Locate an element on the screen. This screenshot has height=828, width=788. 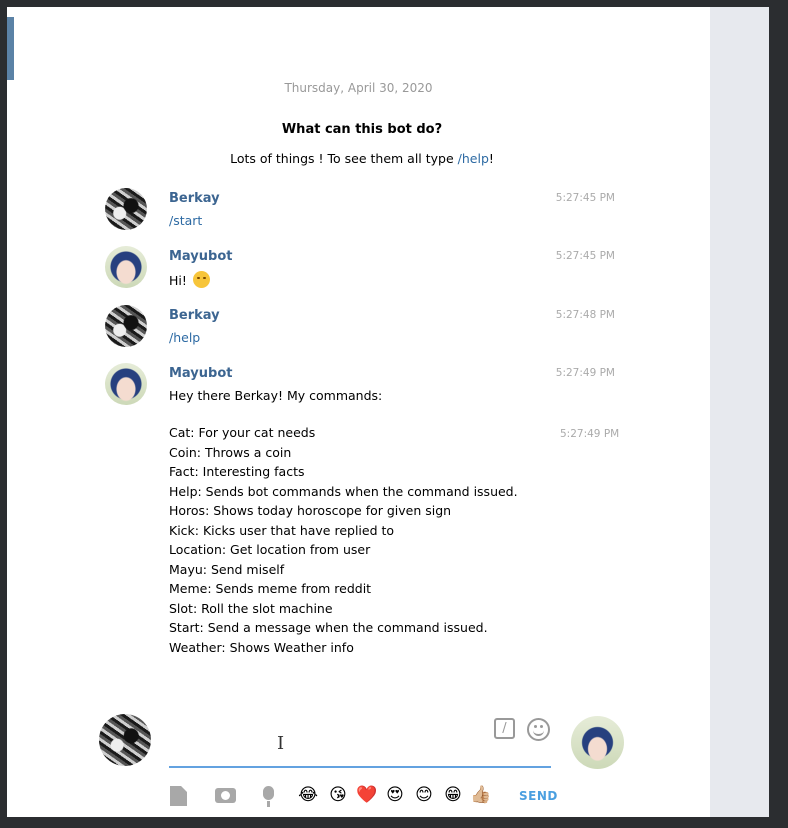
date-separator: Thursday, April 30, 2020 is located at coordinates (358, 88).